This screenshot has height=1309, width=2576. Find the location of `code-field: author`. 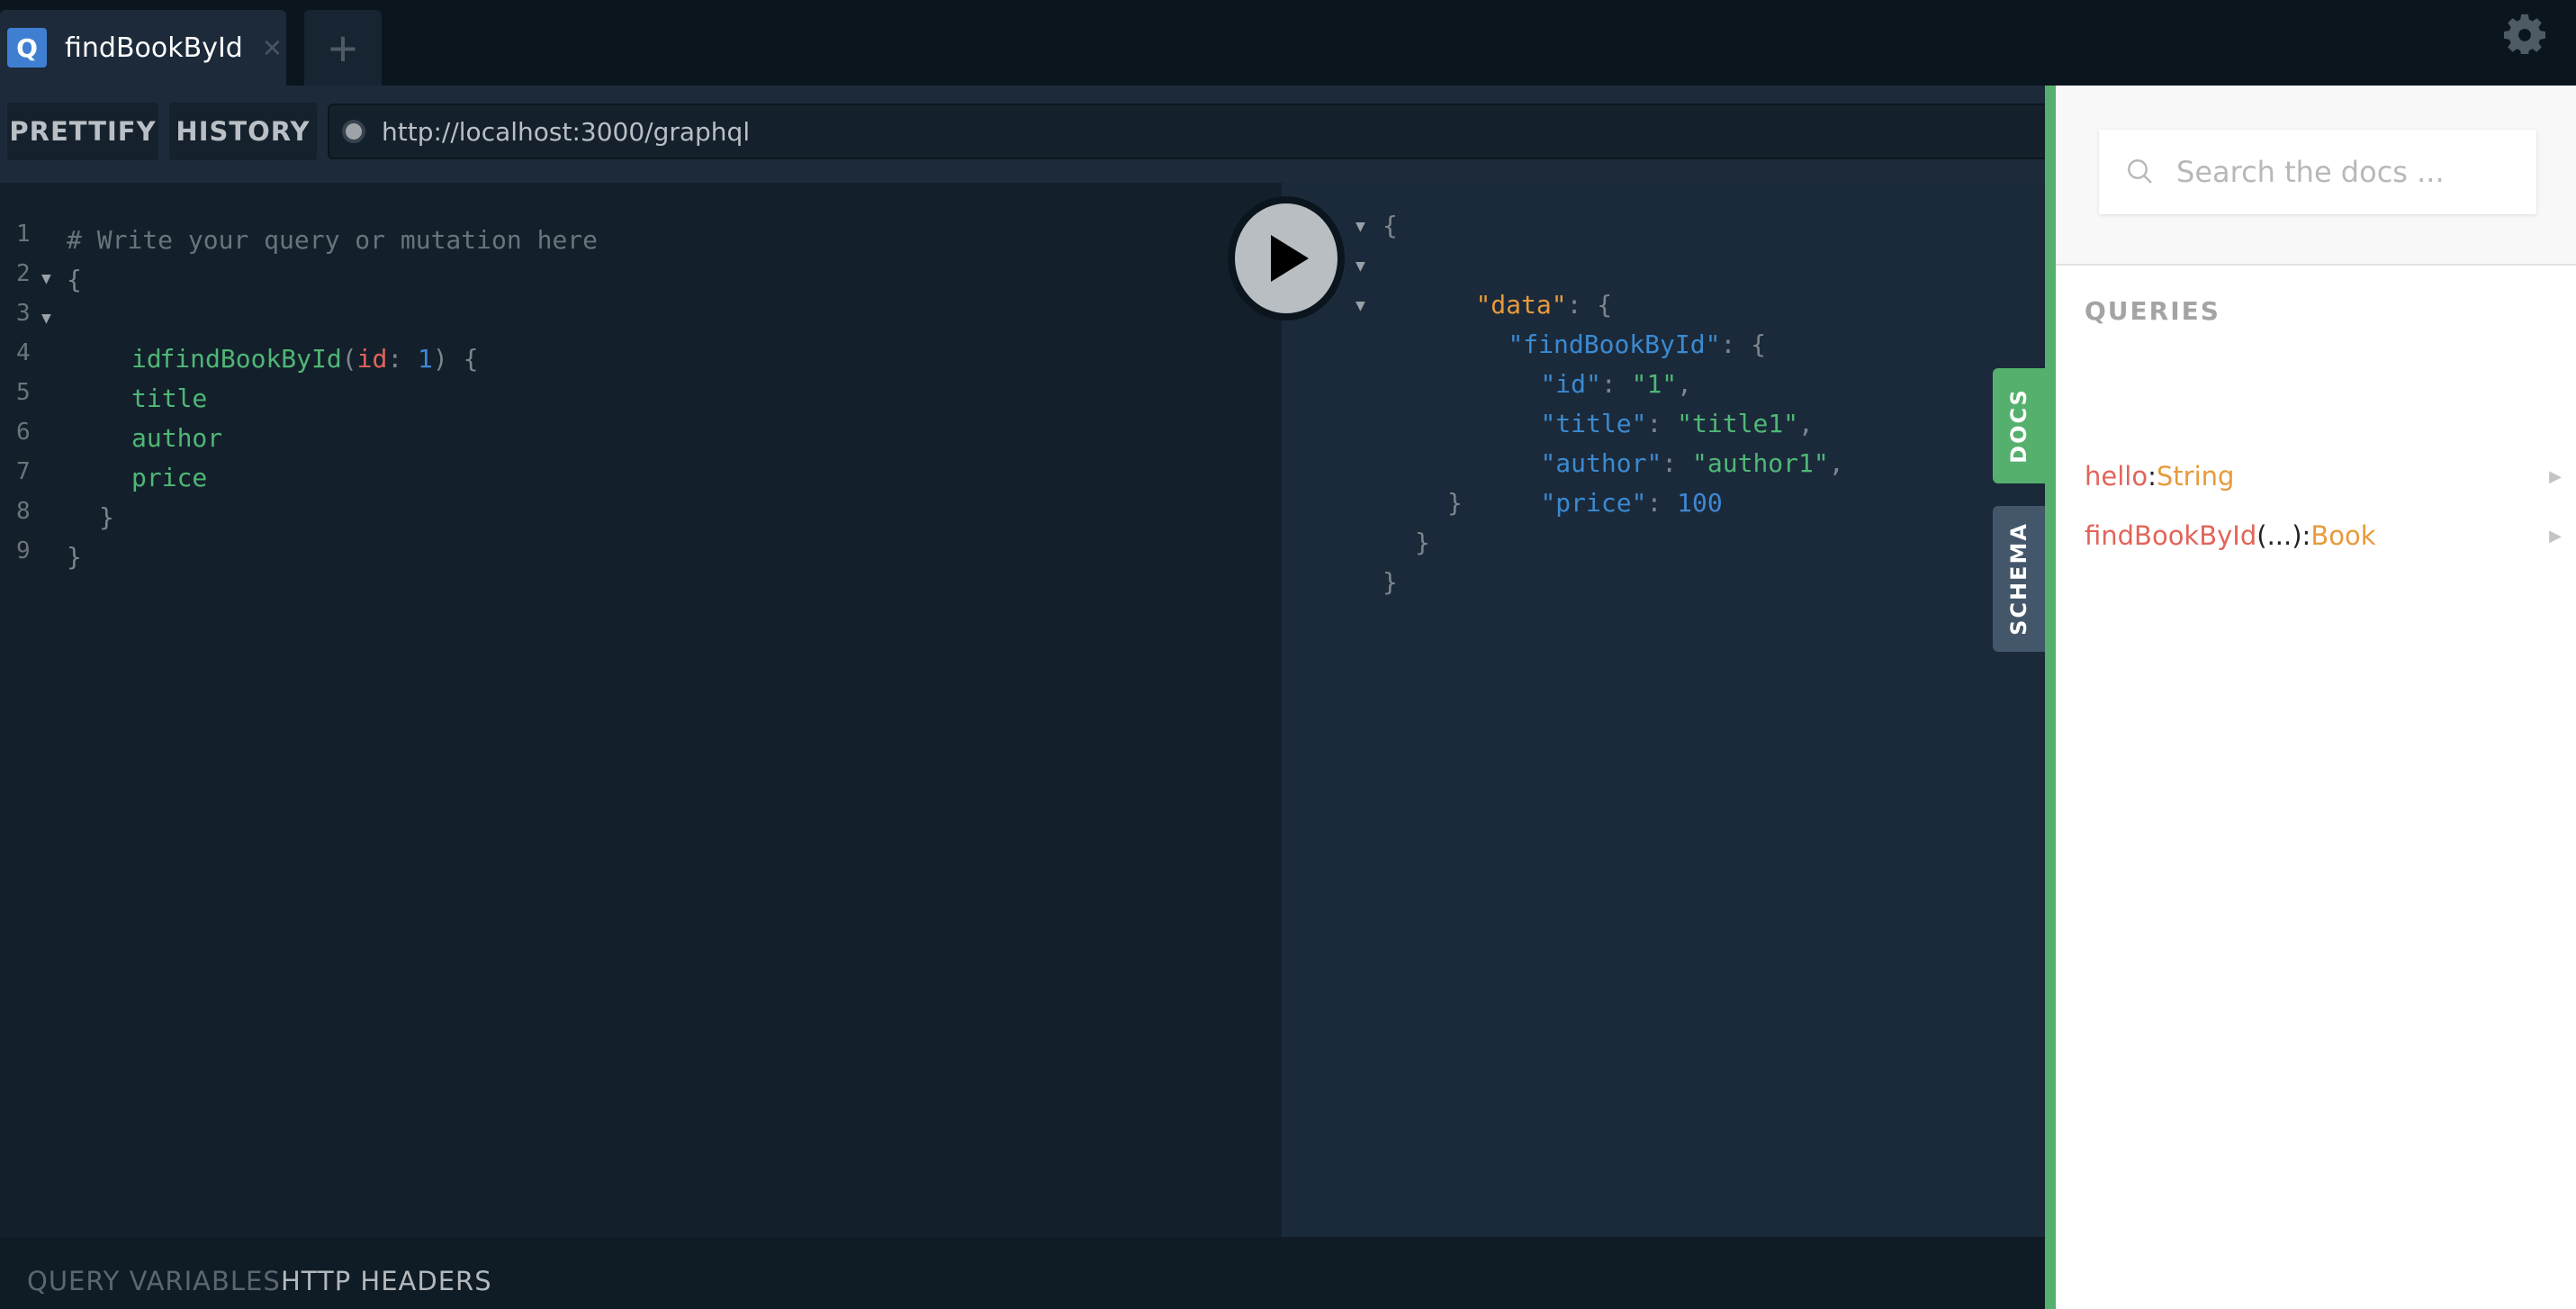

code-field: author is located at coordinates (177, 438).